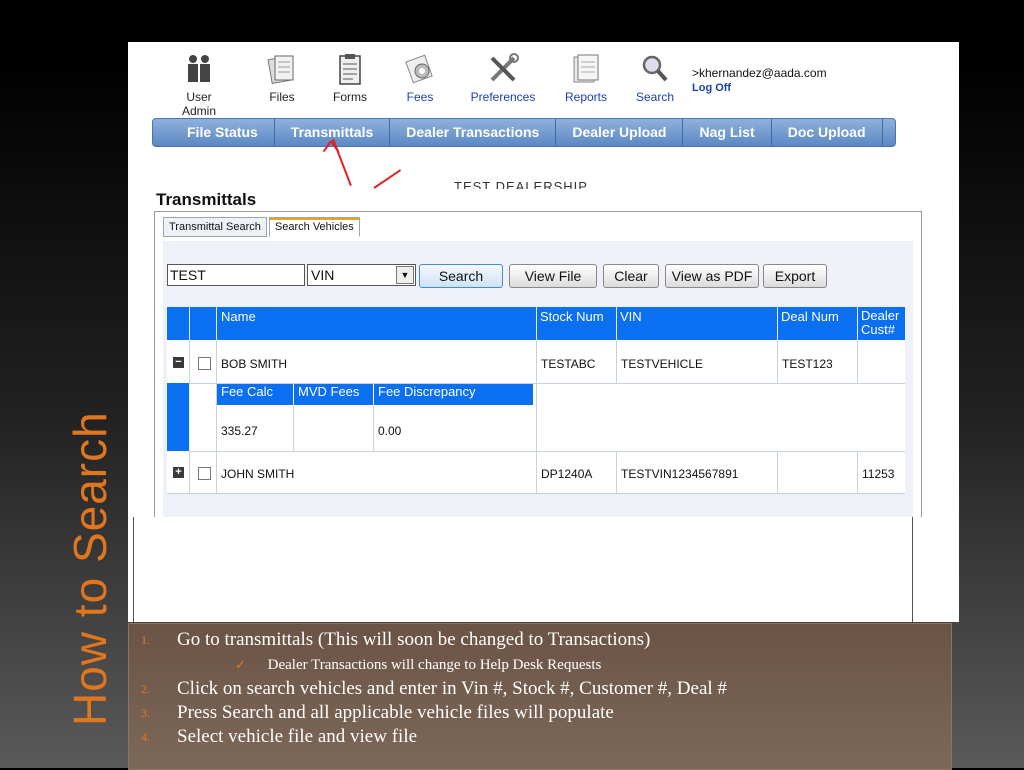  Describe the element at coordinates (203, 417) in the screenshot. I see `subtable-spacer` at that location.